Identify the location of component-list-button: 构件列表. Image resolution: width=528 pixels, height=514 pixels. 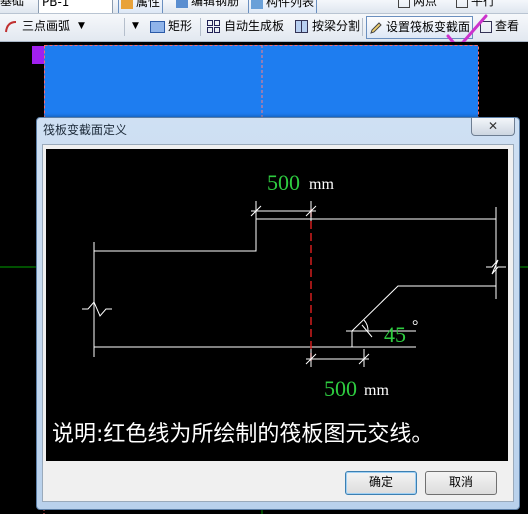
(283, 6).